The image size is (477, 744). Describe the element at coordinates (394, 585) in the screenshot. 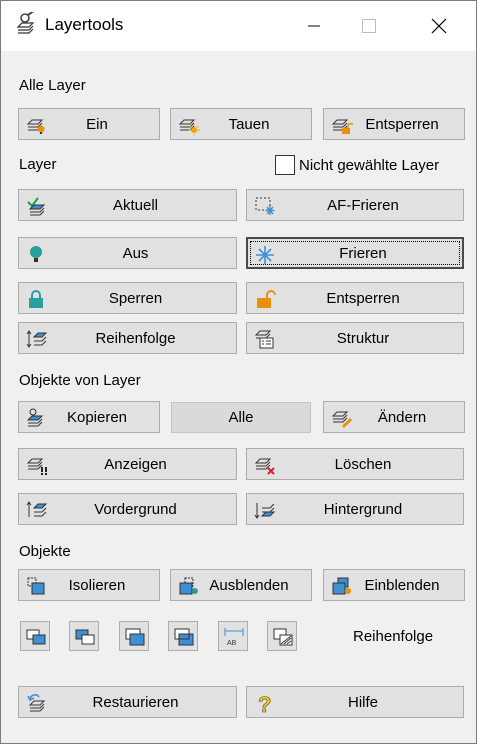

I see `einblenden-button: Einblenden` at that location.